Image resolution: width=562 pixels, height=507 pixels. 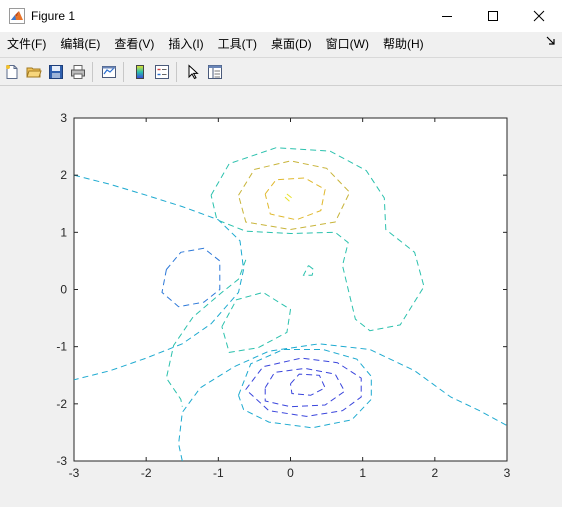 I want to click on edit-plot-button, so click(x=193, y=72).